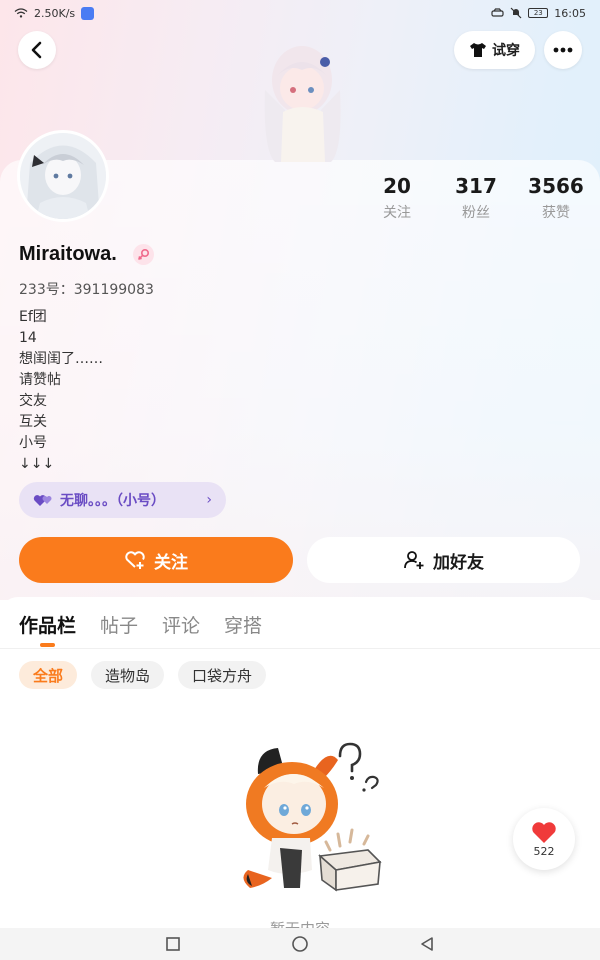 Image resolution: width=600 pixels, height=960 pixels. I want to click on heart-icon, so click(544, 832).